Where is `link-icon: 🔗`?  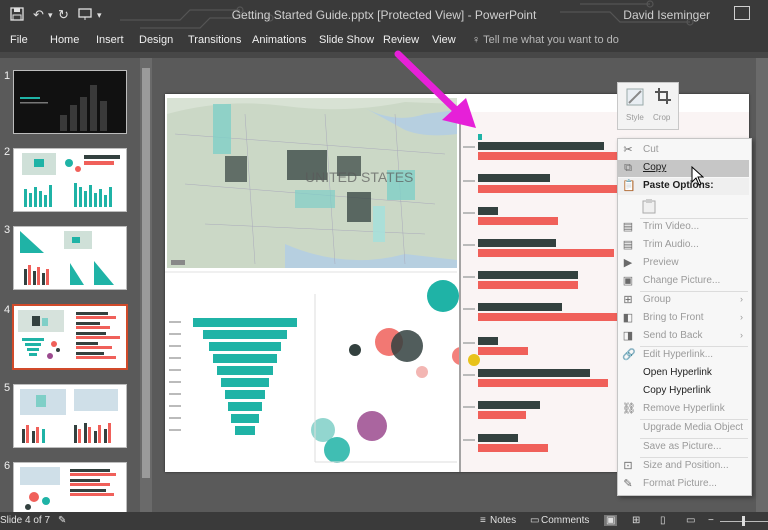
link-icon: 🔗 is located at coordinates (629, 355).